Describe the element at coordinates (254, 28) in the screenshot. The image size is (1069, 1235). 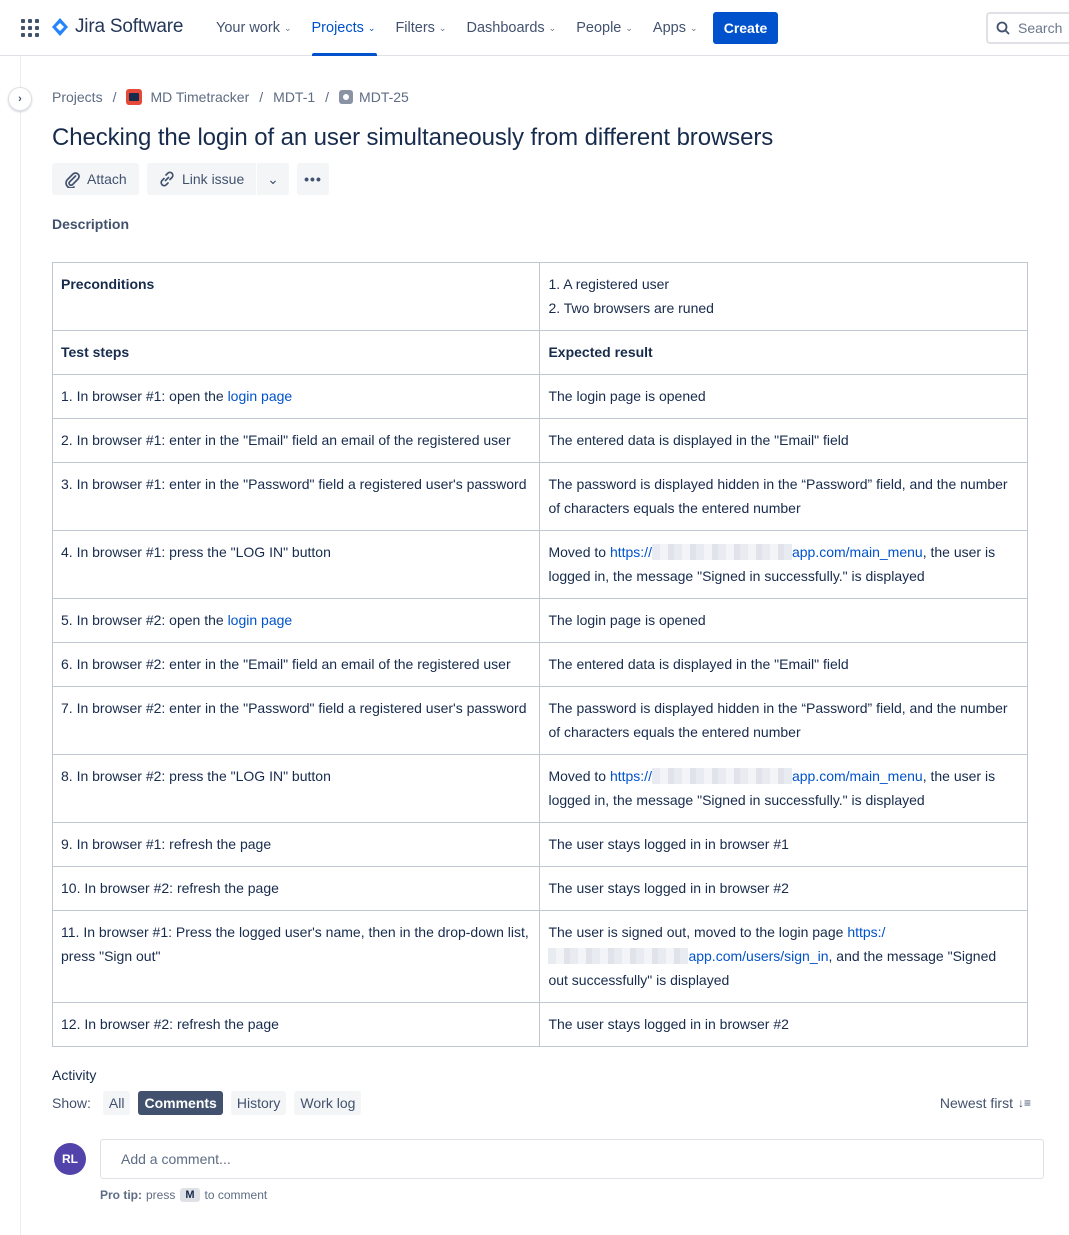
I see `nav-your-work: Your work ⌄` at that location.